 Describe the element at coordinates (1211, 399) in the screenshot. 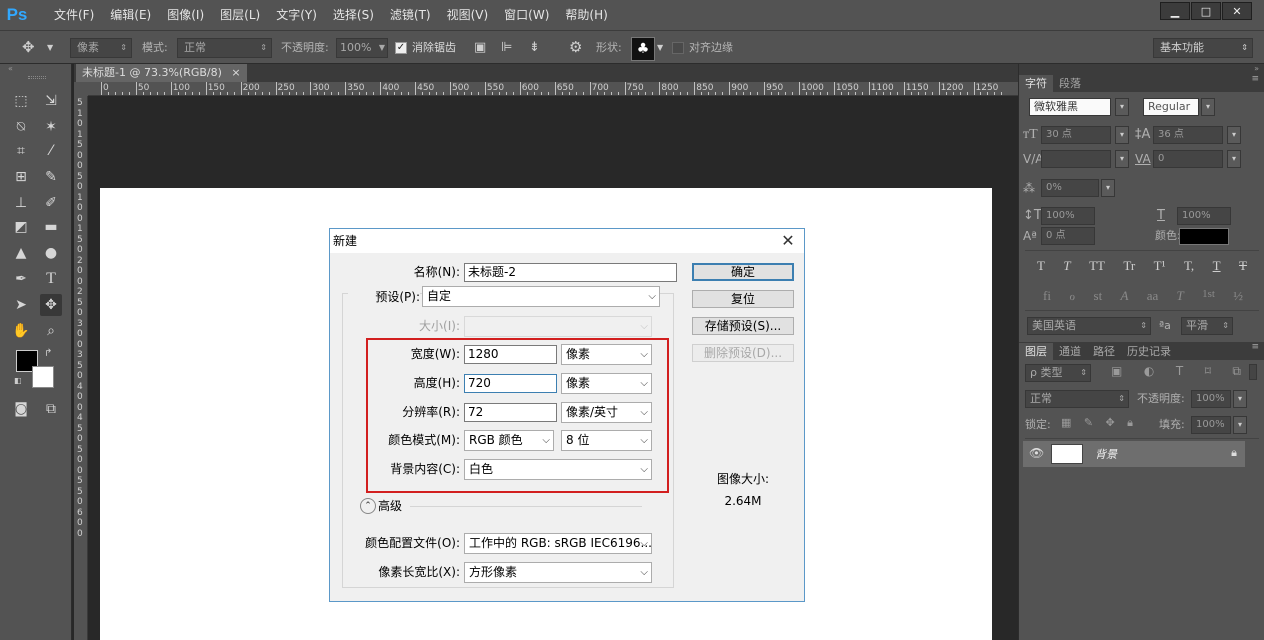

I see `layer-opacity-input: 100%` at that location.